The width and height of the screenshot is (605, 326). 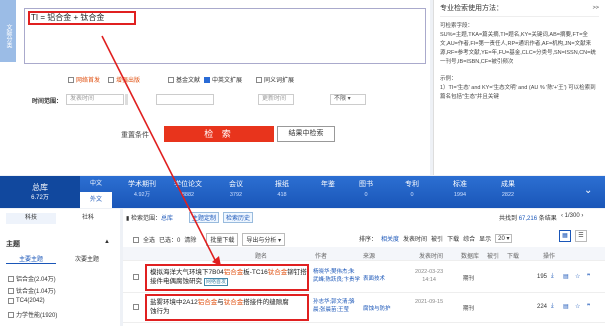 I want to click on option-label: 增强出版, so click(x=128, y=81).